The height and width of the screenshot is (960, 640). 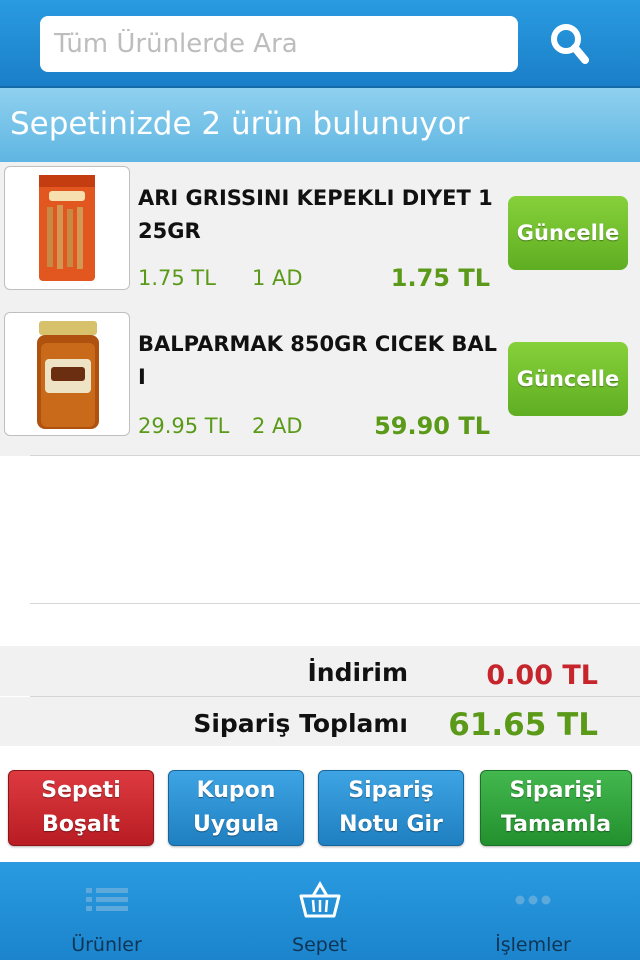 I want to click on order-total-value: 61.65 TL, so click(x=523, y=725).